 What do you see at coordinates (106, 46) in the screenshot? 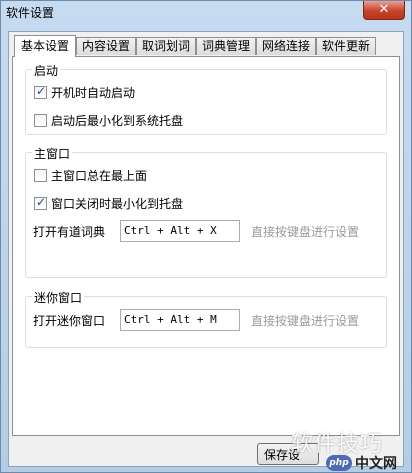
I see `tab-content-settings: 内容设置` at bounding box center [106, 46].